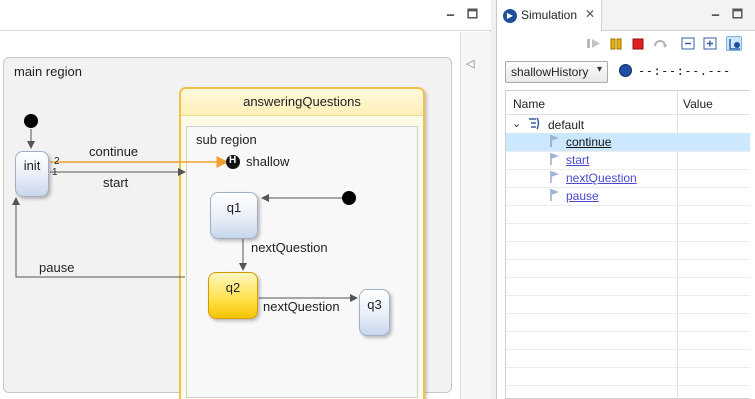 This screenshot has width=755, height=399. What do you see at coordinates (715, 14) in the screenshot?
I see `sim-minimize-icon: 🗕` at bounding box center [715, 14].